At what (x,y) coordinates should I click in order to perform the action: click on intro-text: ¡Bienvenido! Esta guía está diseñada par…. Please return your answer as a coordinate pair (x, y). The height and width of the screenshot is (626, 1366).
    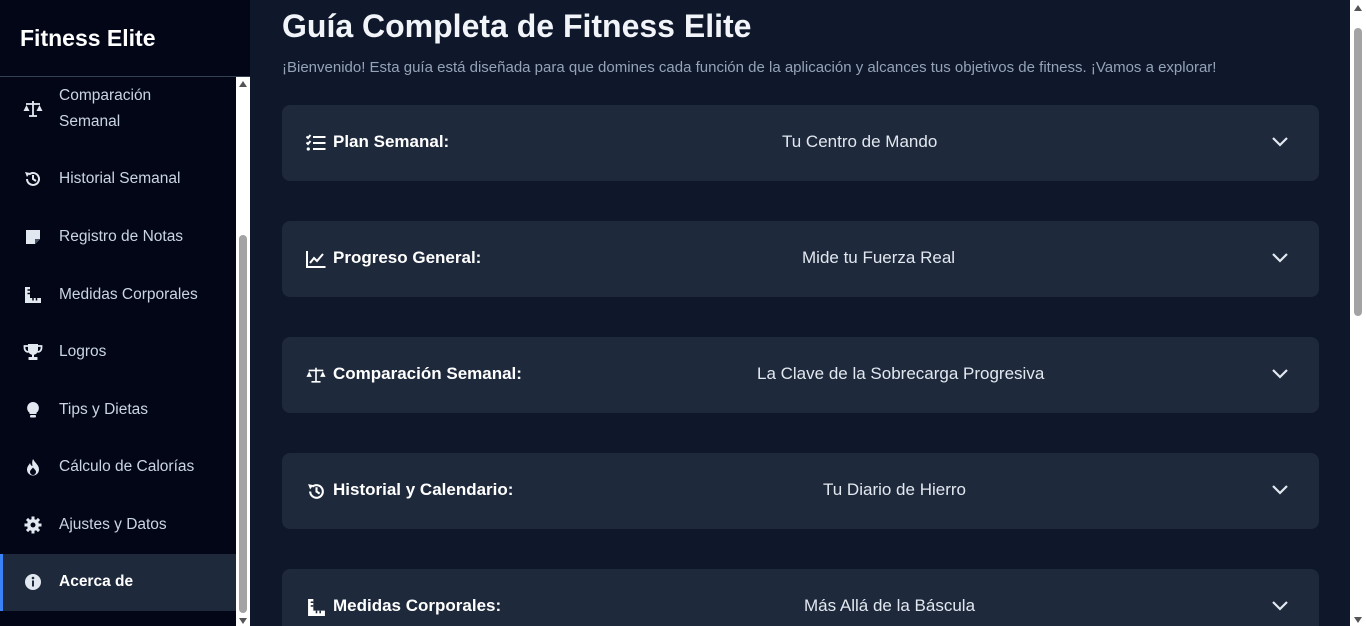
    Looking at the image, I should click on (749, 67).